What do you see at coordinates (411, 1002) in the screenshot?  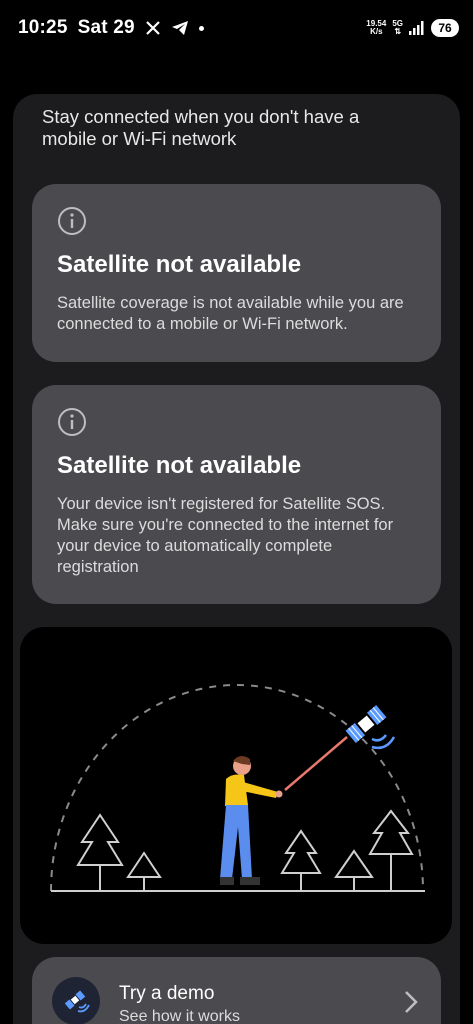 I see `chevron-right-icon` at bounding box center [411, 1002].